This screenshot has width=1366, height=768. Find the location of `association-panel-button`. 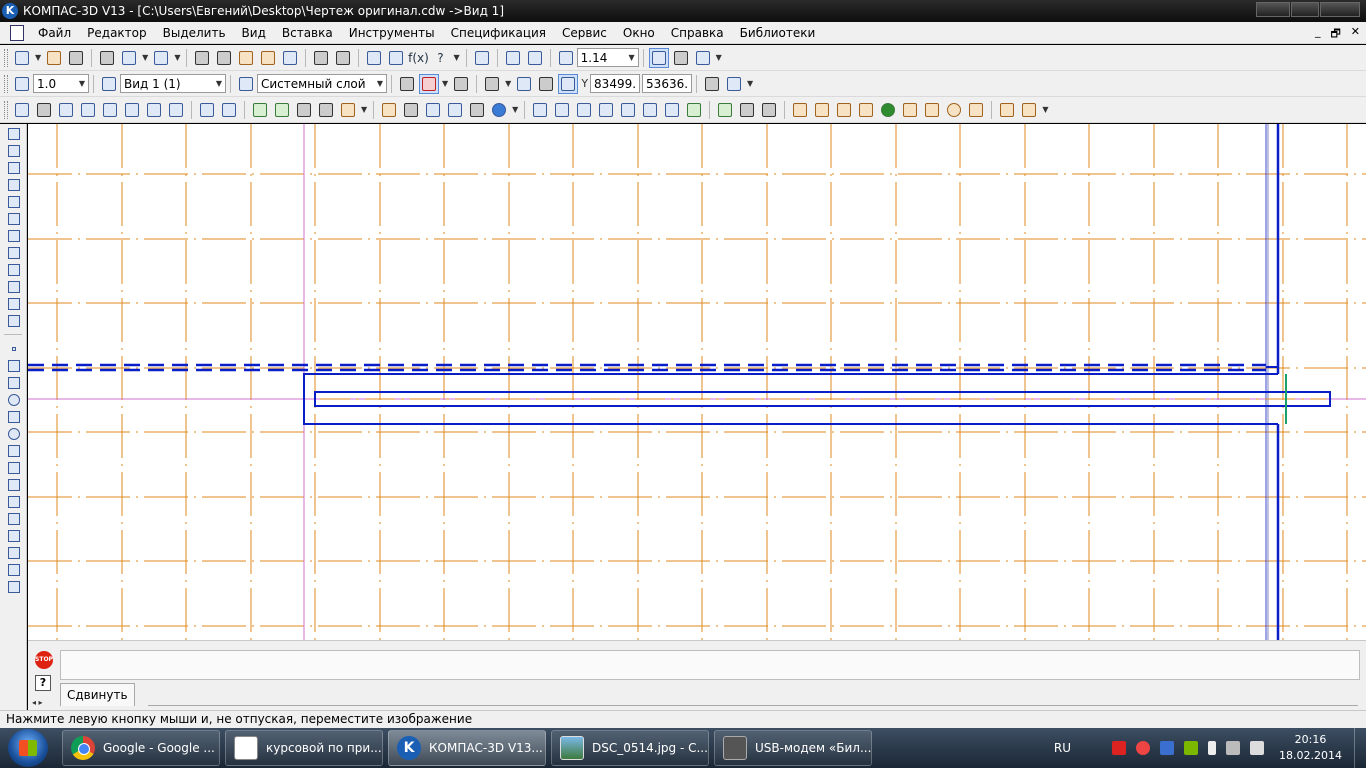

association-panel-button is located at coordinates (14, 252).